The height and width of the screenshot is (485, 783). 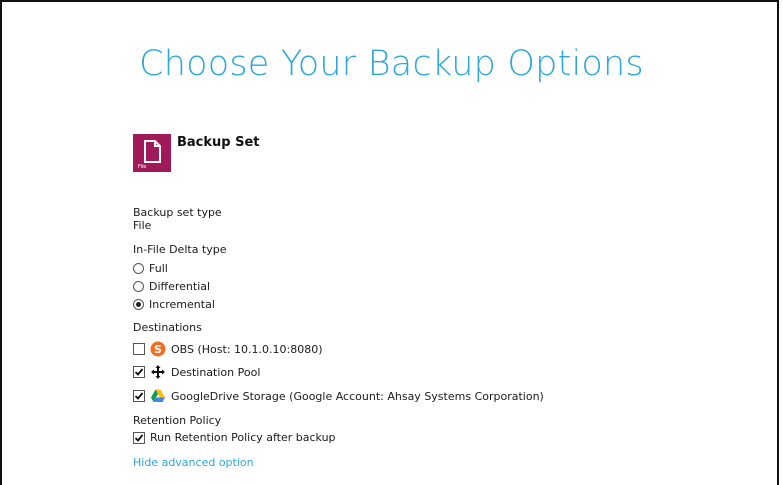 What do you see at coordinates (158, 396) in the screenshot?
I see `google-drive-icon` at bounding box center [158, 396].